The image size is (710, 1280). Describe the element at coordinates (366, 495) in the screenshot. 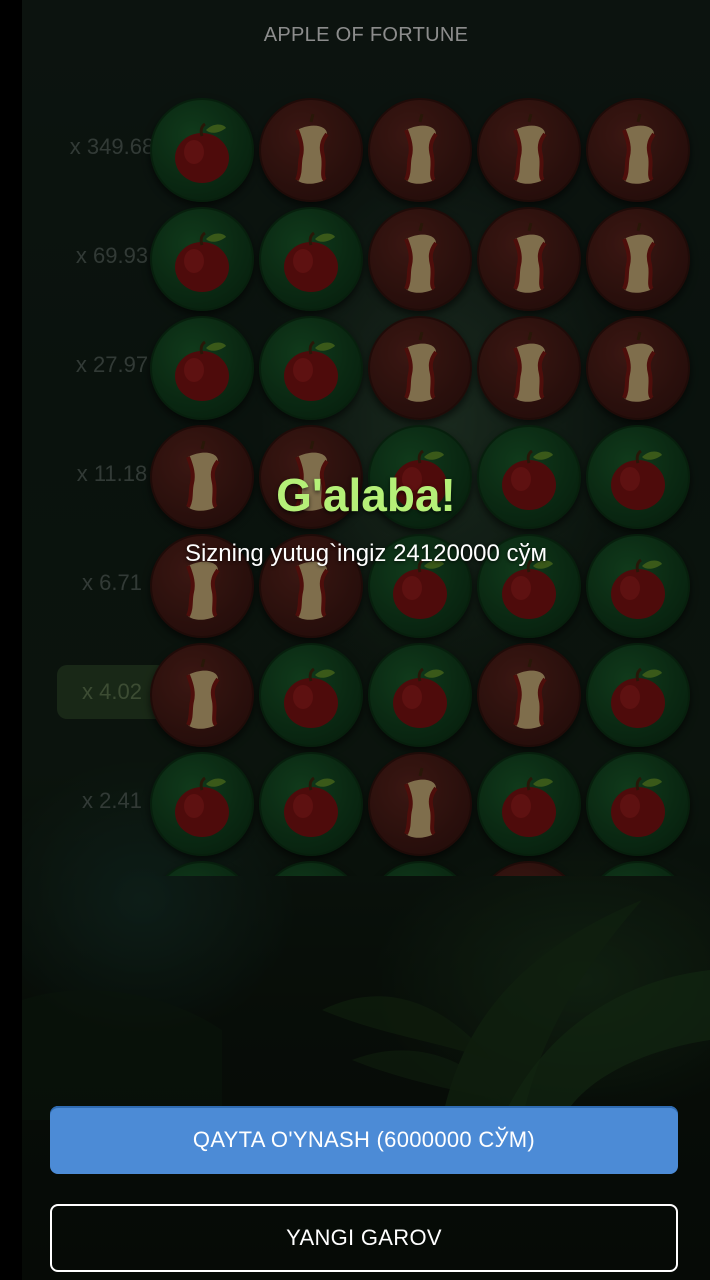

I see `win-title: G'alaba!` at that location.